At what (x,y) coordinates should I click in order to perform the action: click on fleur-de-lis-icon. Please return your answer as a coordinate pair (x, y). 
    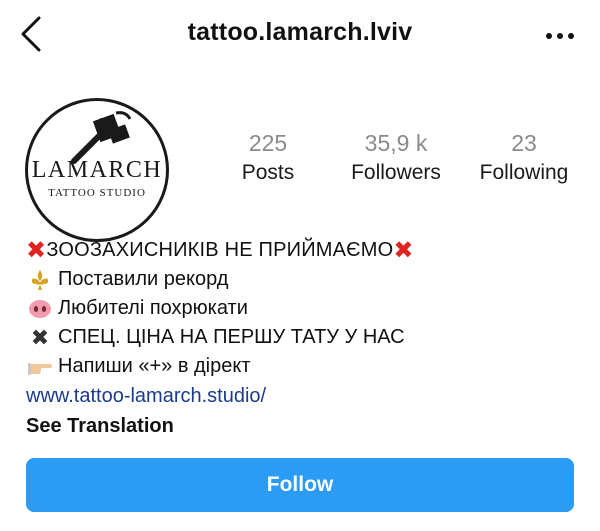
    Looking at the image, I should click on (40, 280).